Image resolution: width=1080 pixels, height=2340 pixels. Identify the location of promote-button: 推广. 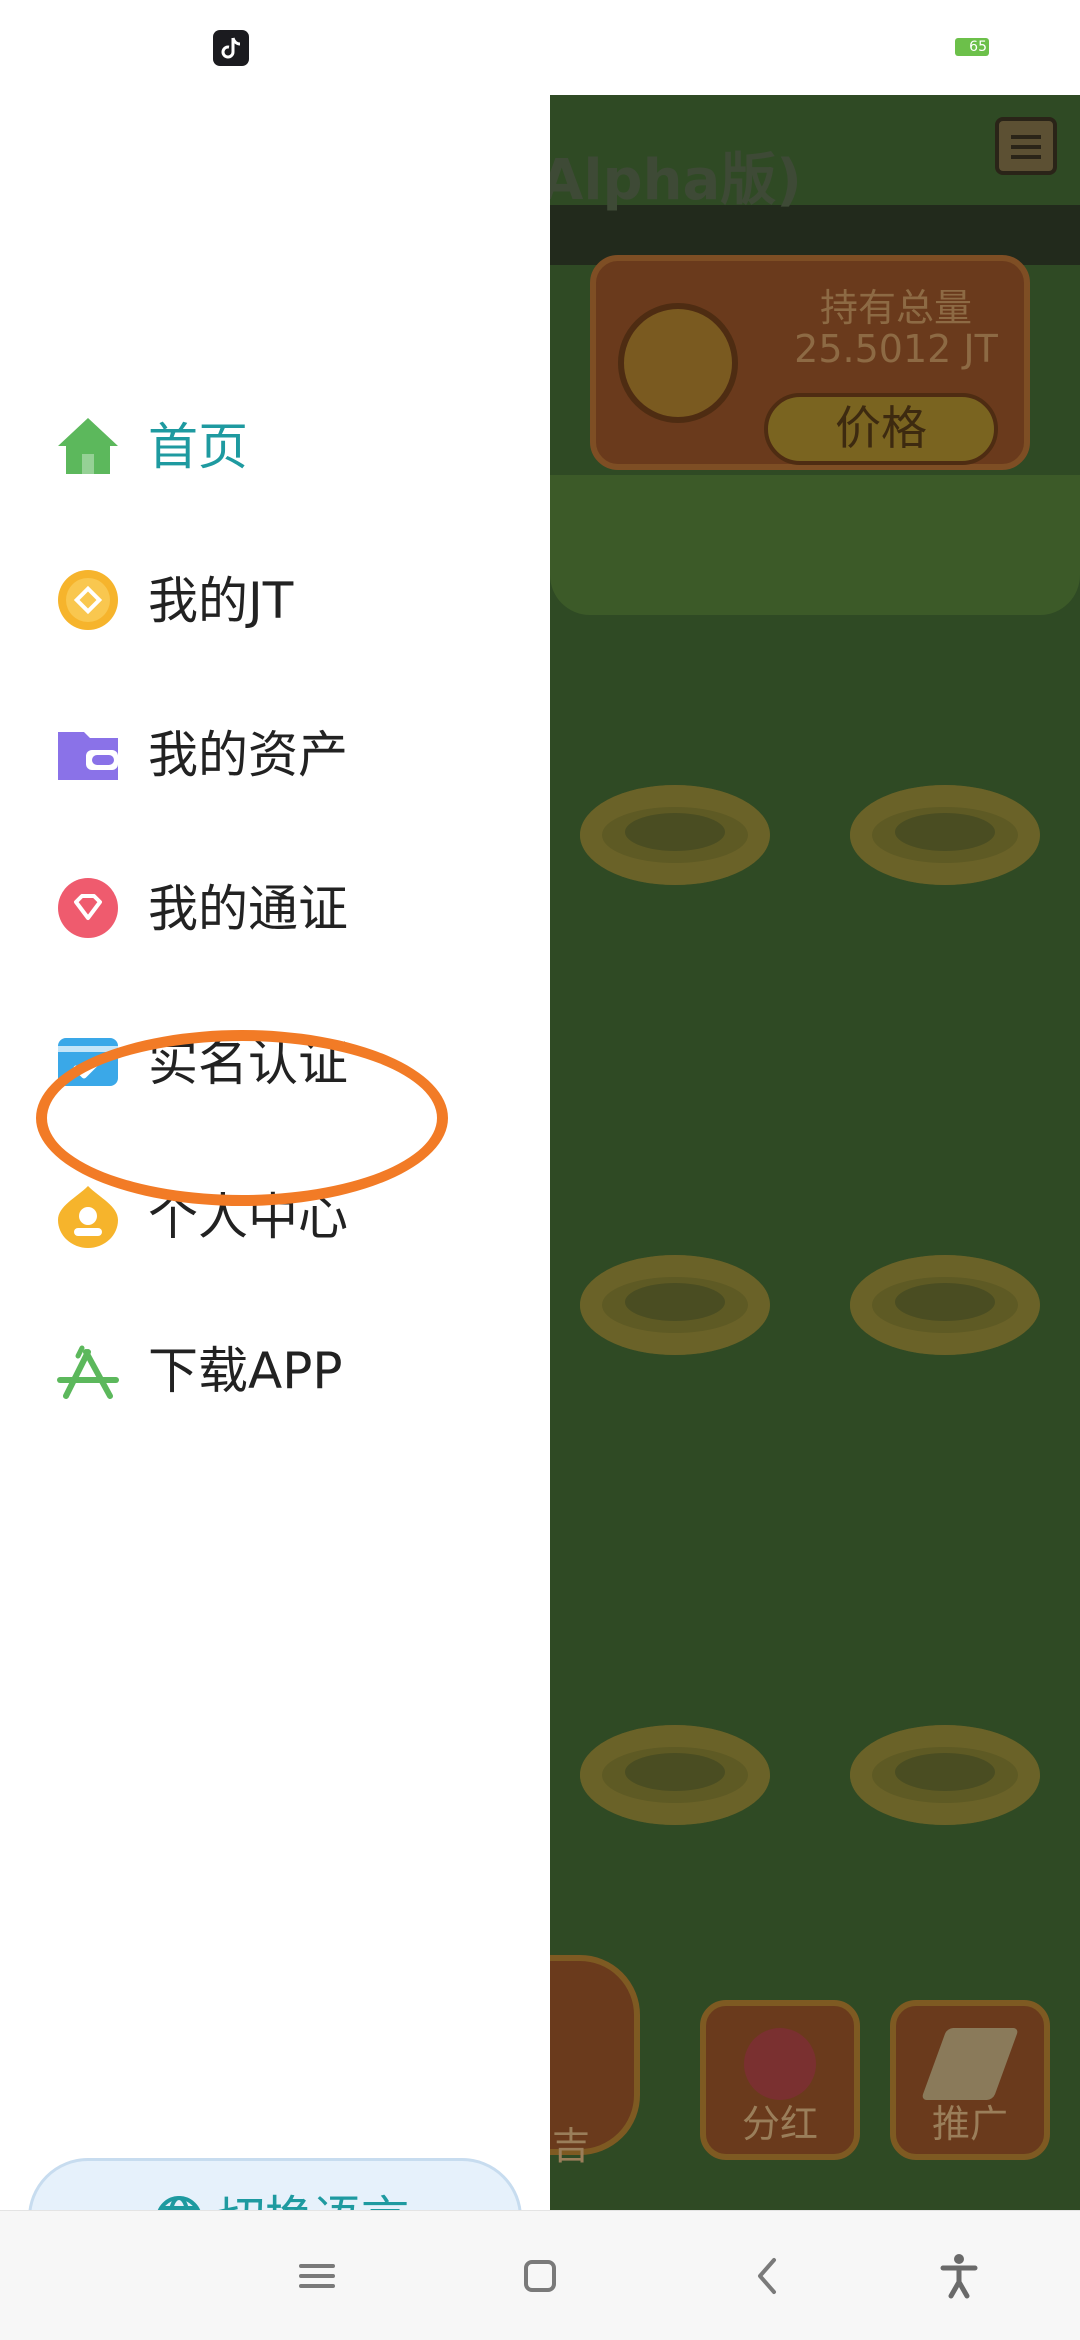
(970, 2080).